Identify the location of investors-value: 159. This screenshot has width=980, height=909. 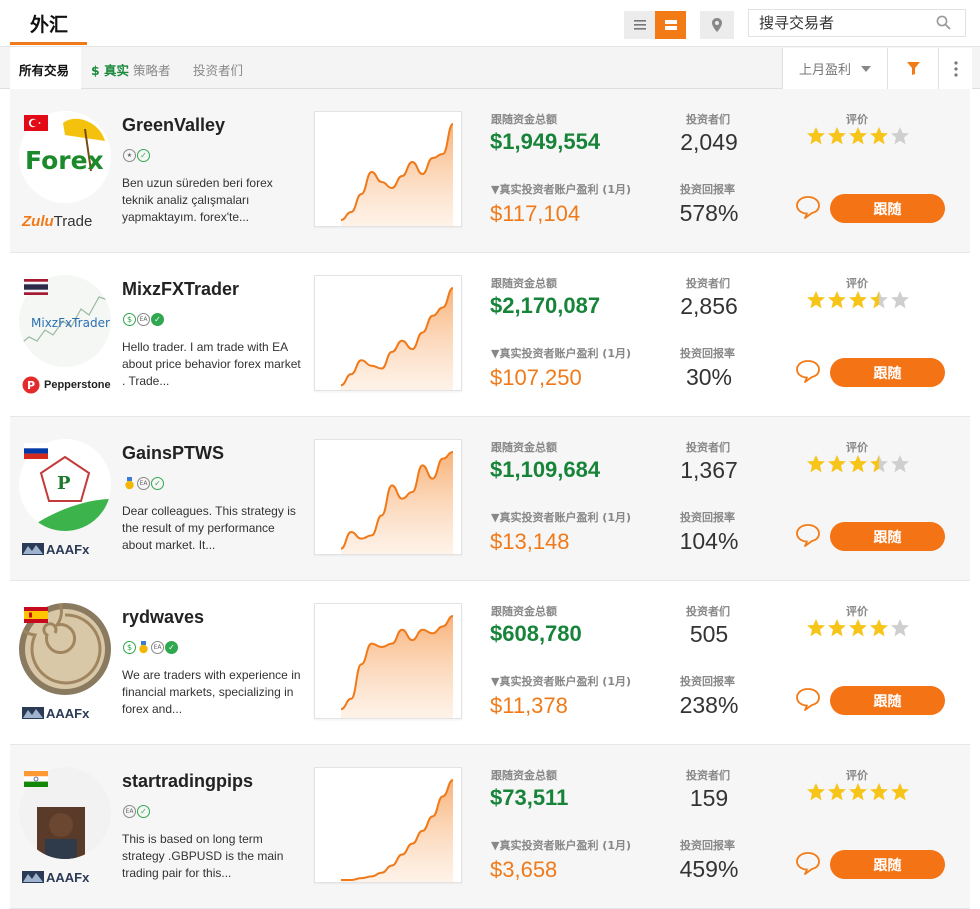
(709, 798).